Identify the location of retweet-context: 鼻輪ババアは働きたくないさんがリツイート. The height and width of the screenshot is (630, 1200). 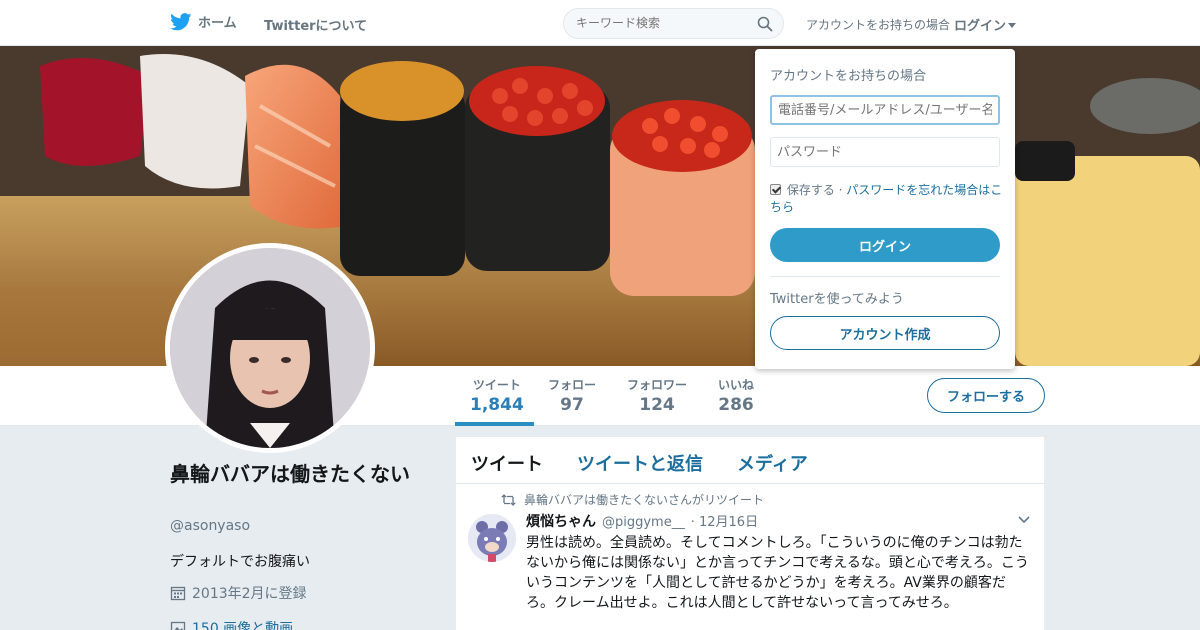
(632, 499).